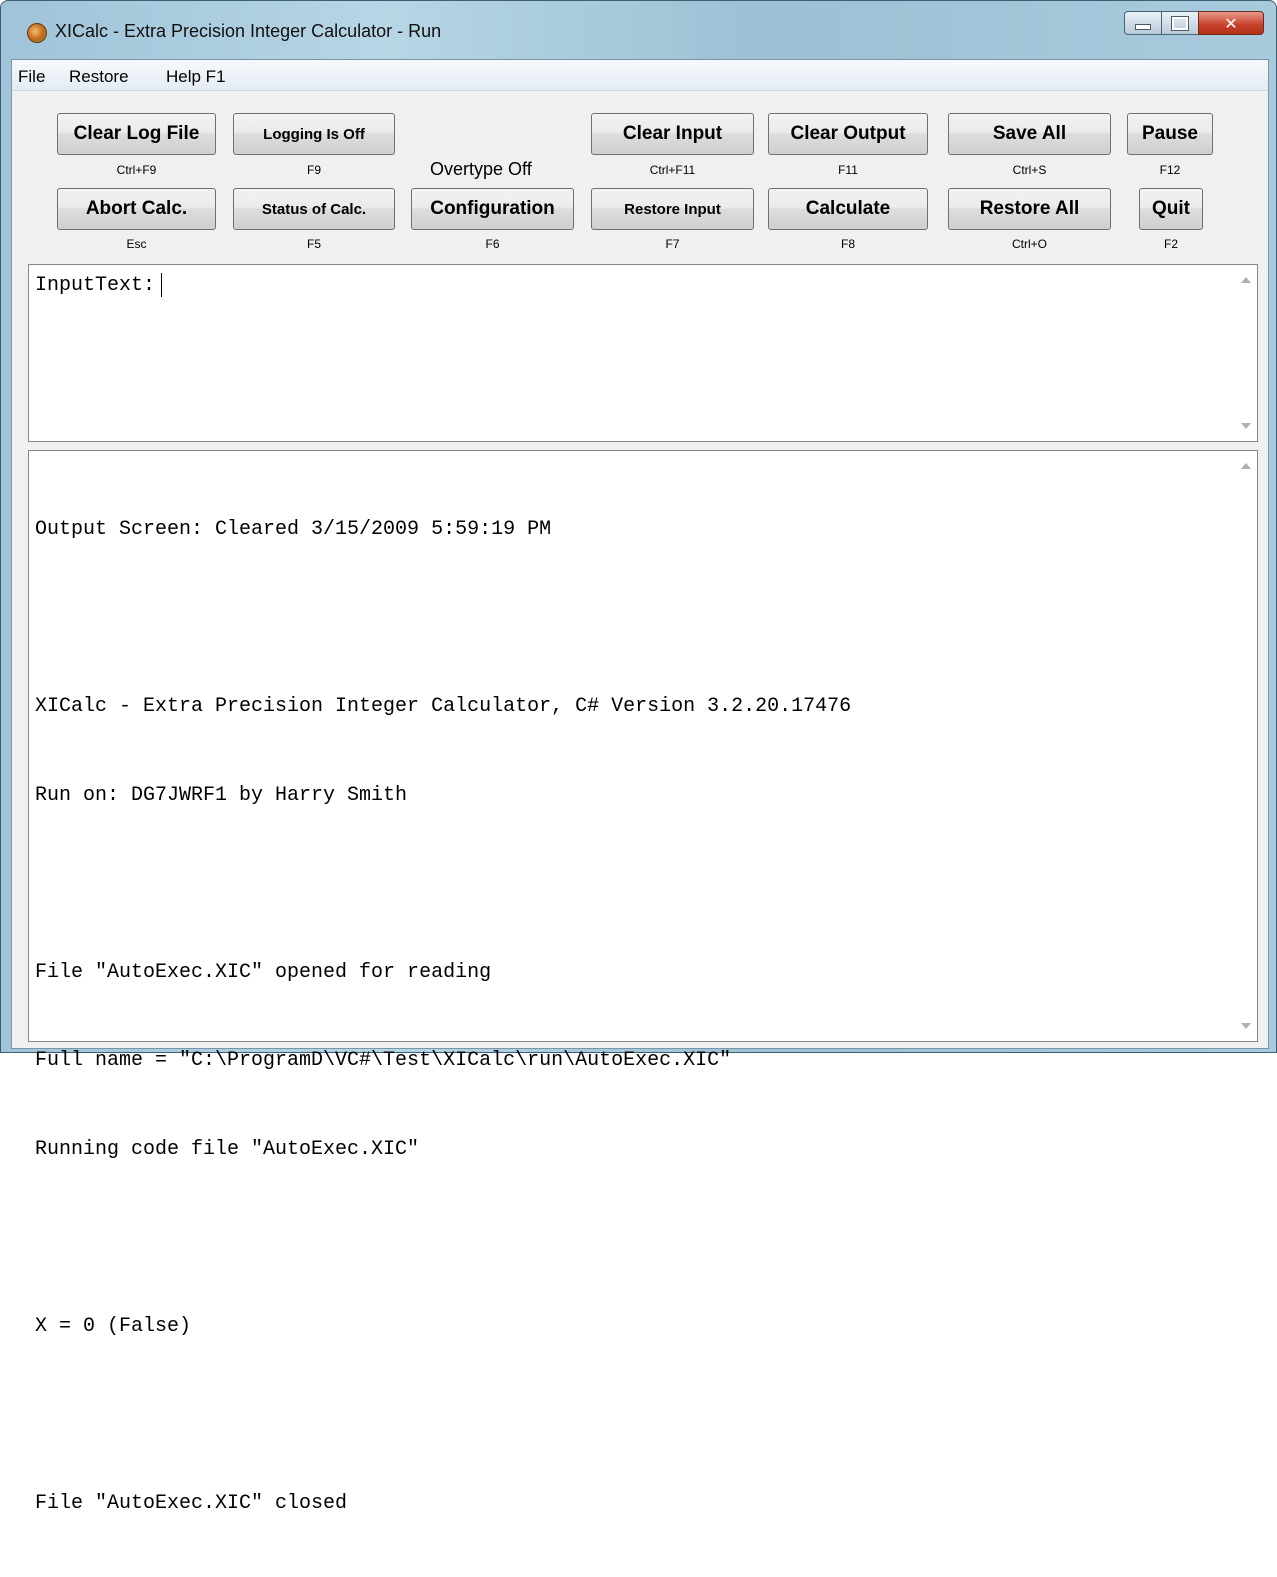 The height and width of the screenshot is (1577, 1277). Describe the element at coordinates (1170, 134) in the screenshot. I see `pause-button: Pause` at that location.